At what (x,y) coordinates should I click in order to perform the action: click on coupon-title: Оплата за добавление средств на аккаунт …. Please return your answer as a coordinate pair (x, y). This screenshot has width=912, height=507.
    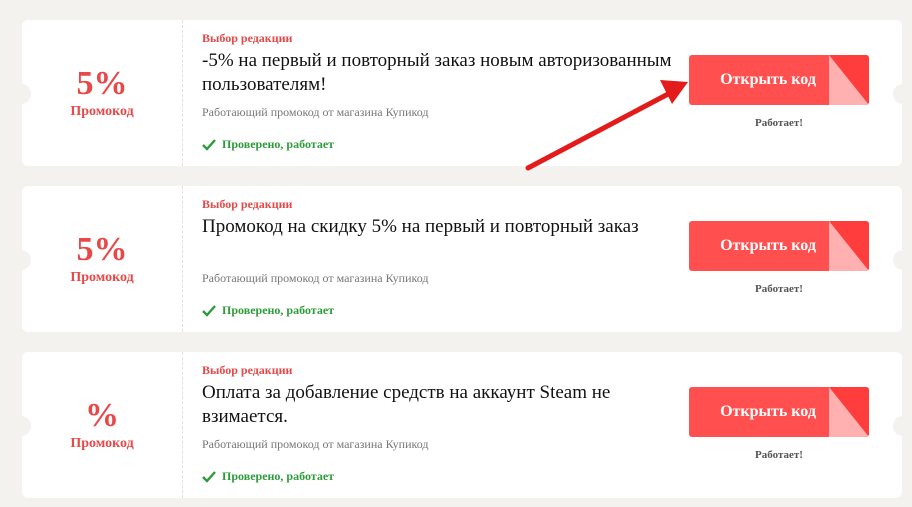
    Looking at the image, I should click on (406, 404).